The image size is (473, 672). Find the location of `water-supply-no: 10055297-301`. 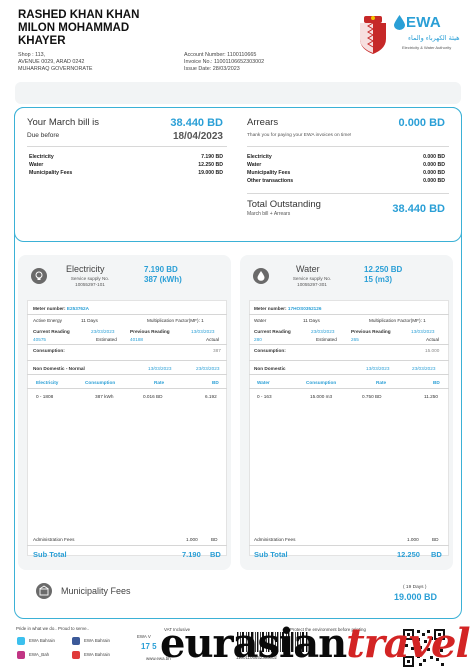

water-supply-no: 10055297-301 is located at coordinates (312, 284).